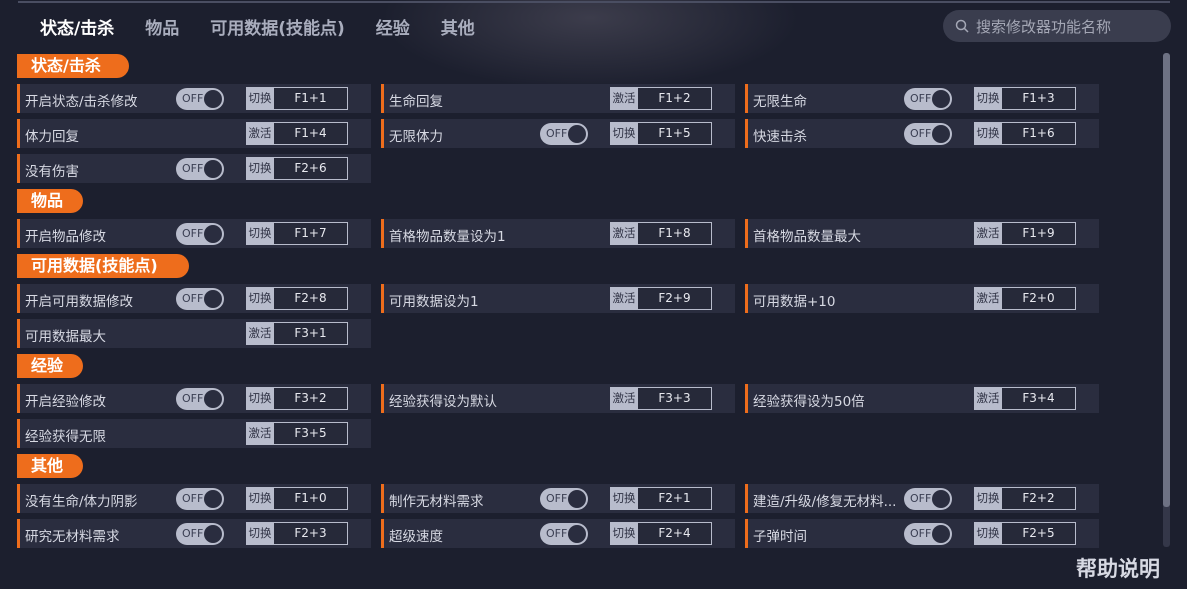 The height and width of the screenshot is (589, 1187). Describe the element at coordinates (1038, 233) in the screenshot. I see `hotkey-field: F1+9` at that location.